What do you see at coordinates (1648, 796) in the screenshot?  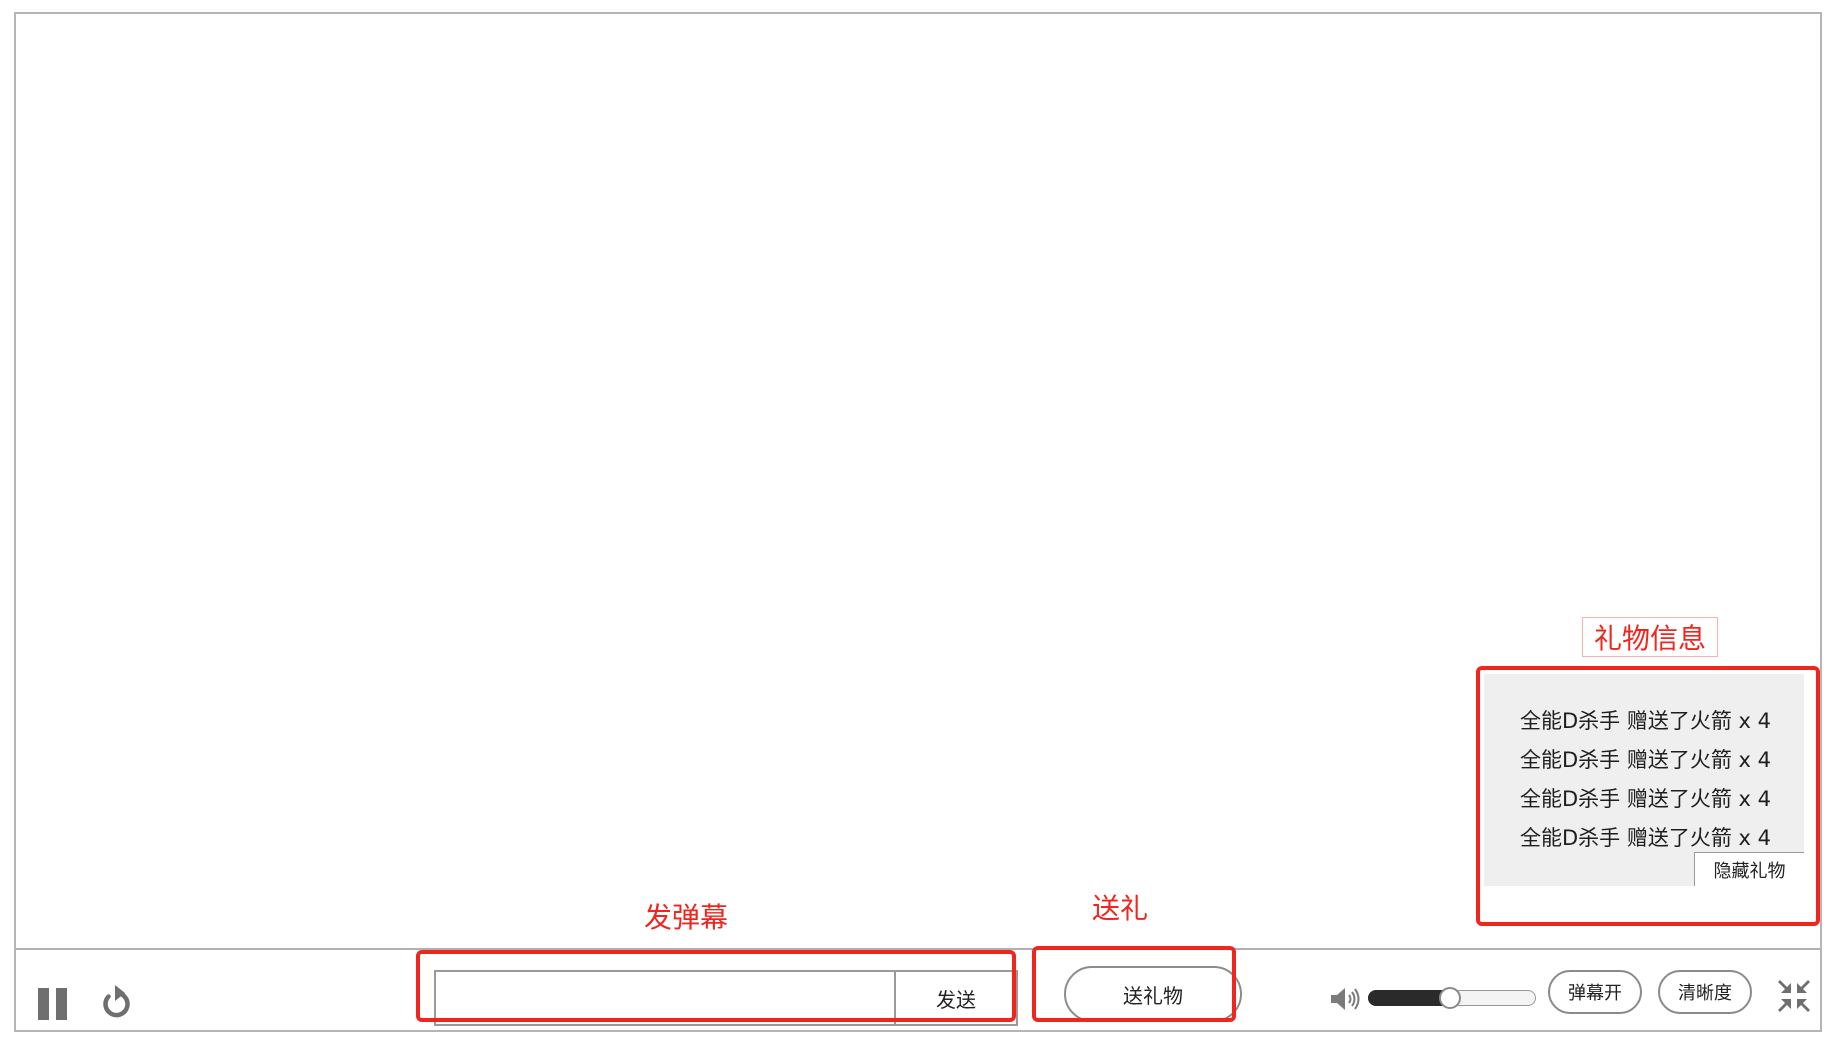 I see `gift-info-annotation-box` at bounding box center [1648, 796].